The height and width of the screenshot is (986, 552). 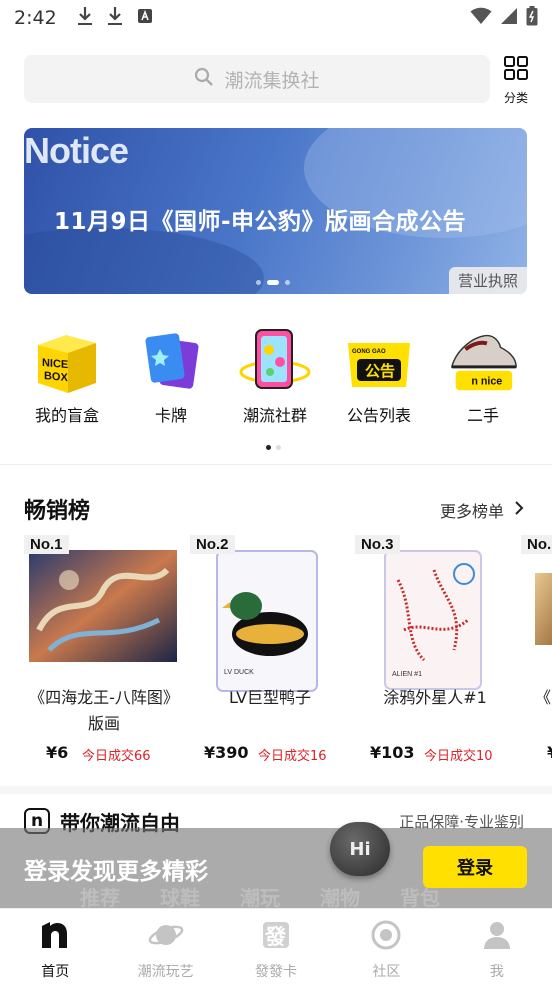 I want to click on banner-title: 11月9日《国师-申公豹》版画合成公告, so click(x=260, y=222).